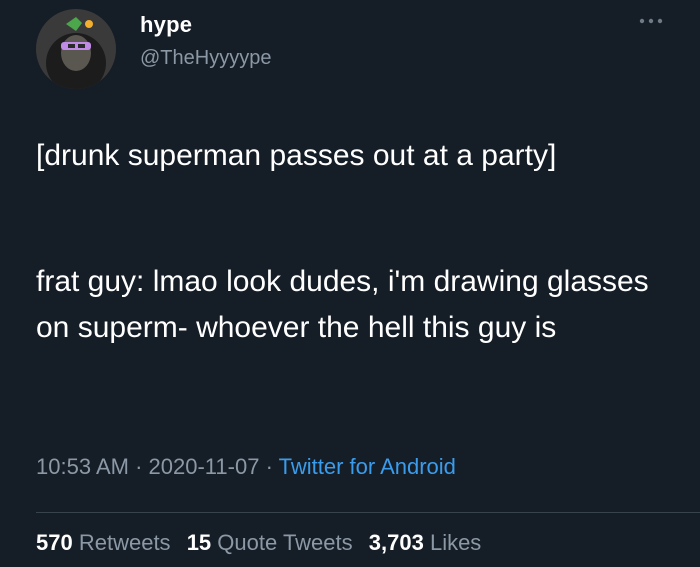 This screenshot has width=700, height=567. Describe the element at coordinates (205, 58) in the screenshot. I see `username-handle: @TheHyyyype` at that location.